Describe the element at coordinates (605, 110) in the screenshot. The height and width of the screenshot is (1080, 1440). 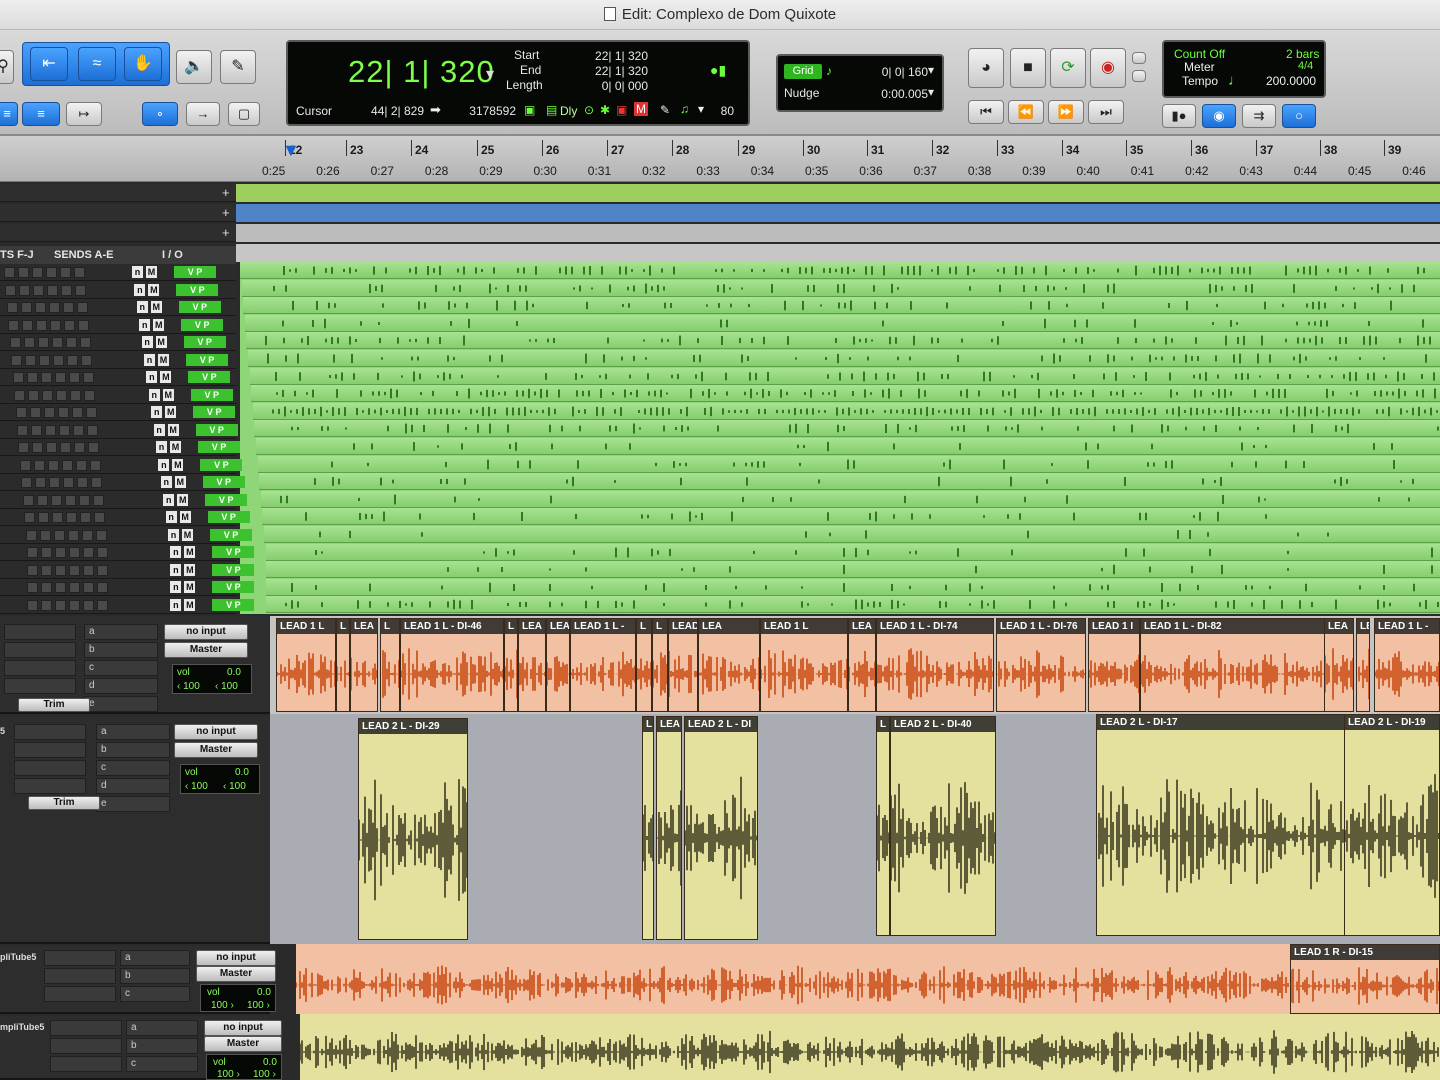
I see `tc-icon: ✱` at that location.